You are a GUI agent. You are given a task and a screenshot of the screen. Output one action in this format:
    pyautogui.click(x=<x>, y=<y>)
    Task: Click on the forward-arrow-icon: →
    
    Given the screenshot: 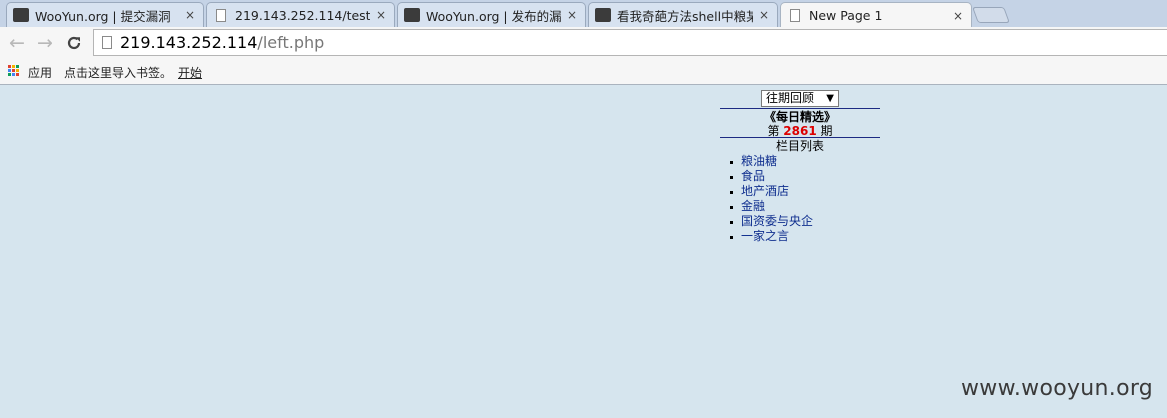 What is the action you would take?
    pyautogui.click(x=45, y=43)
    